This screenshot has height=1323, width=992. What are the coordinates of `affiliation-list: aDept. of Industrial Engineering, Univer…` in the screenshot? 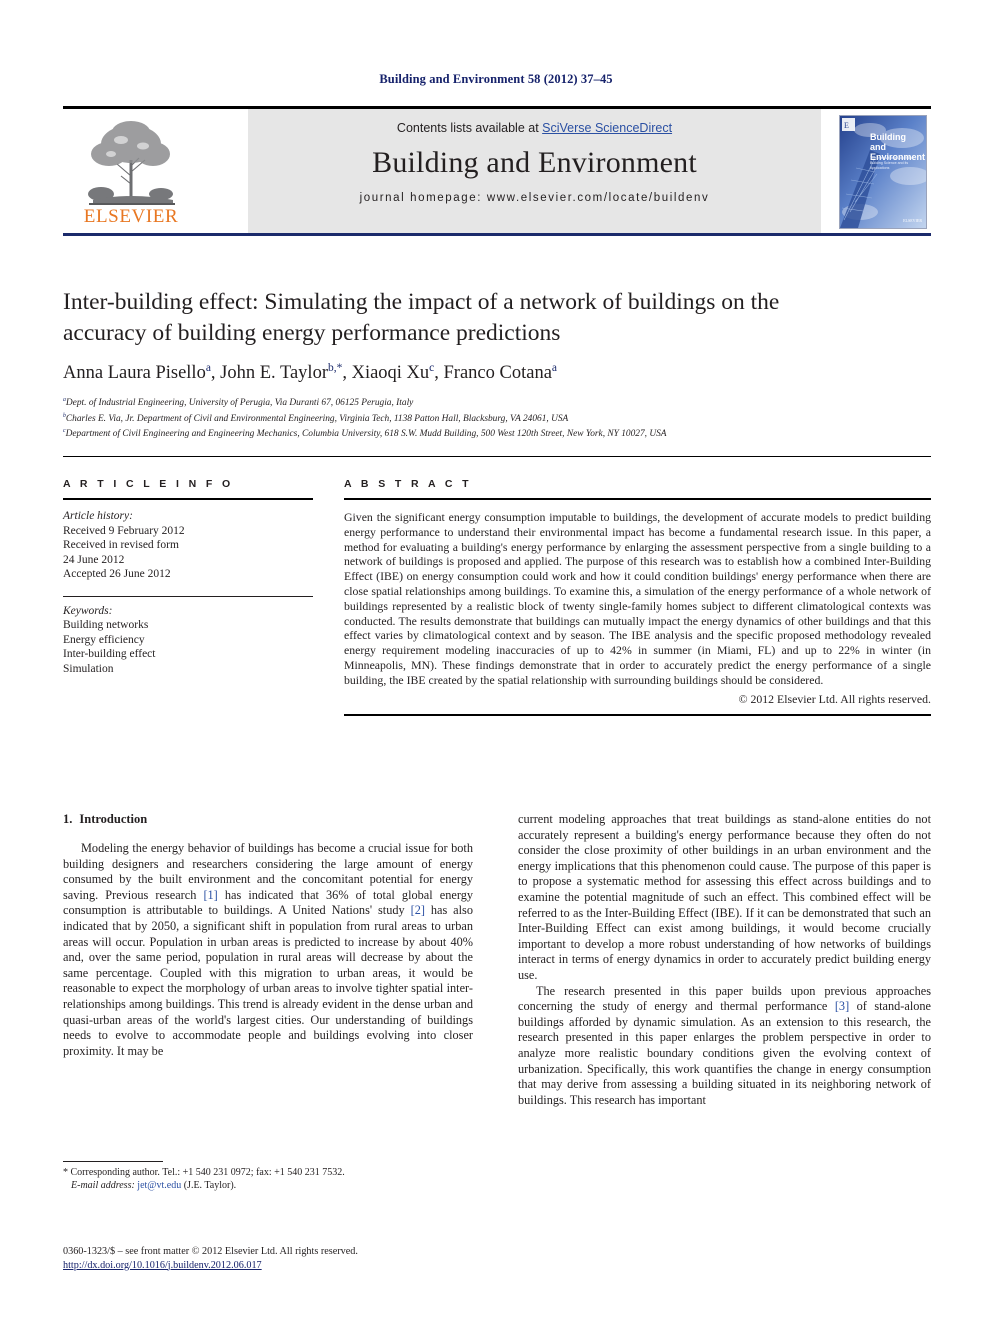 It's located at (497, 417).